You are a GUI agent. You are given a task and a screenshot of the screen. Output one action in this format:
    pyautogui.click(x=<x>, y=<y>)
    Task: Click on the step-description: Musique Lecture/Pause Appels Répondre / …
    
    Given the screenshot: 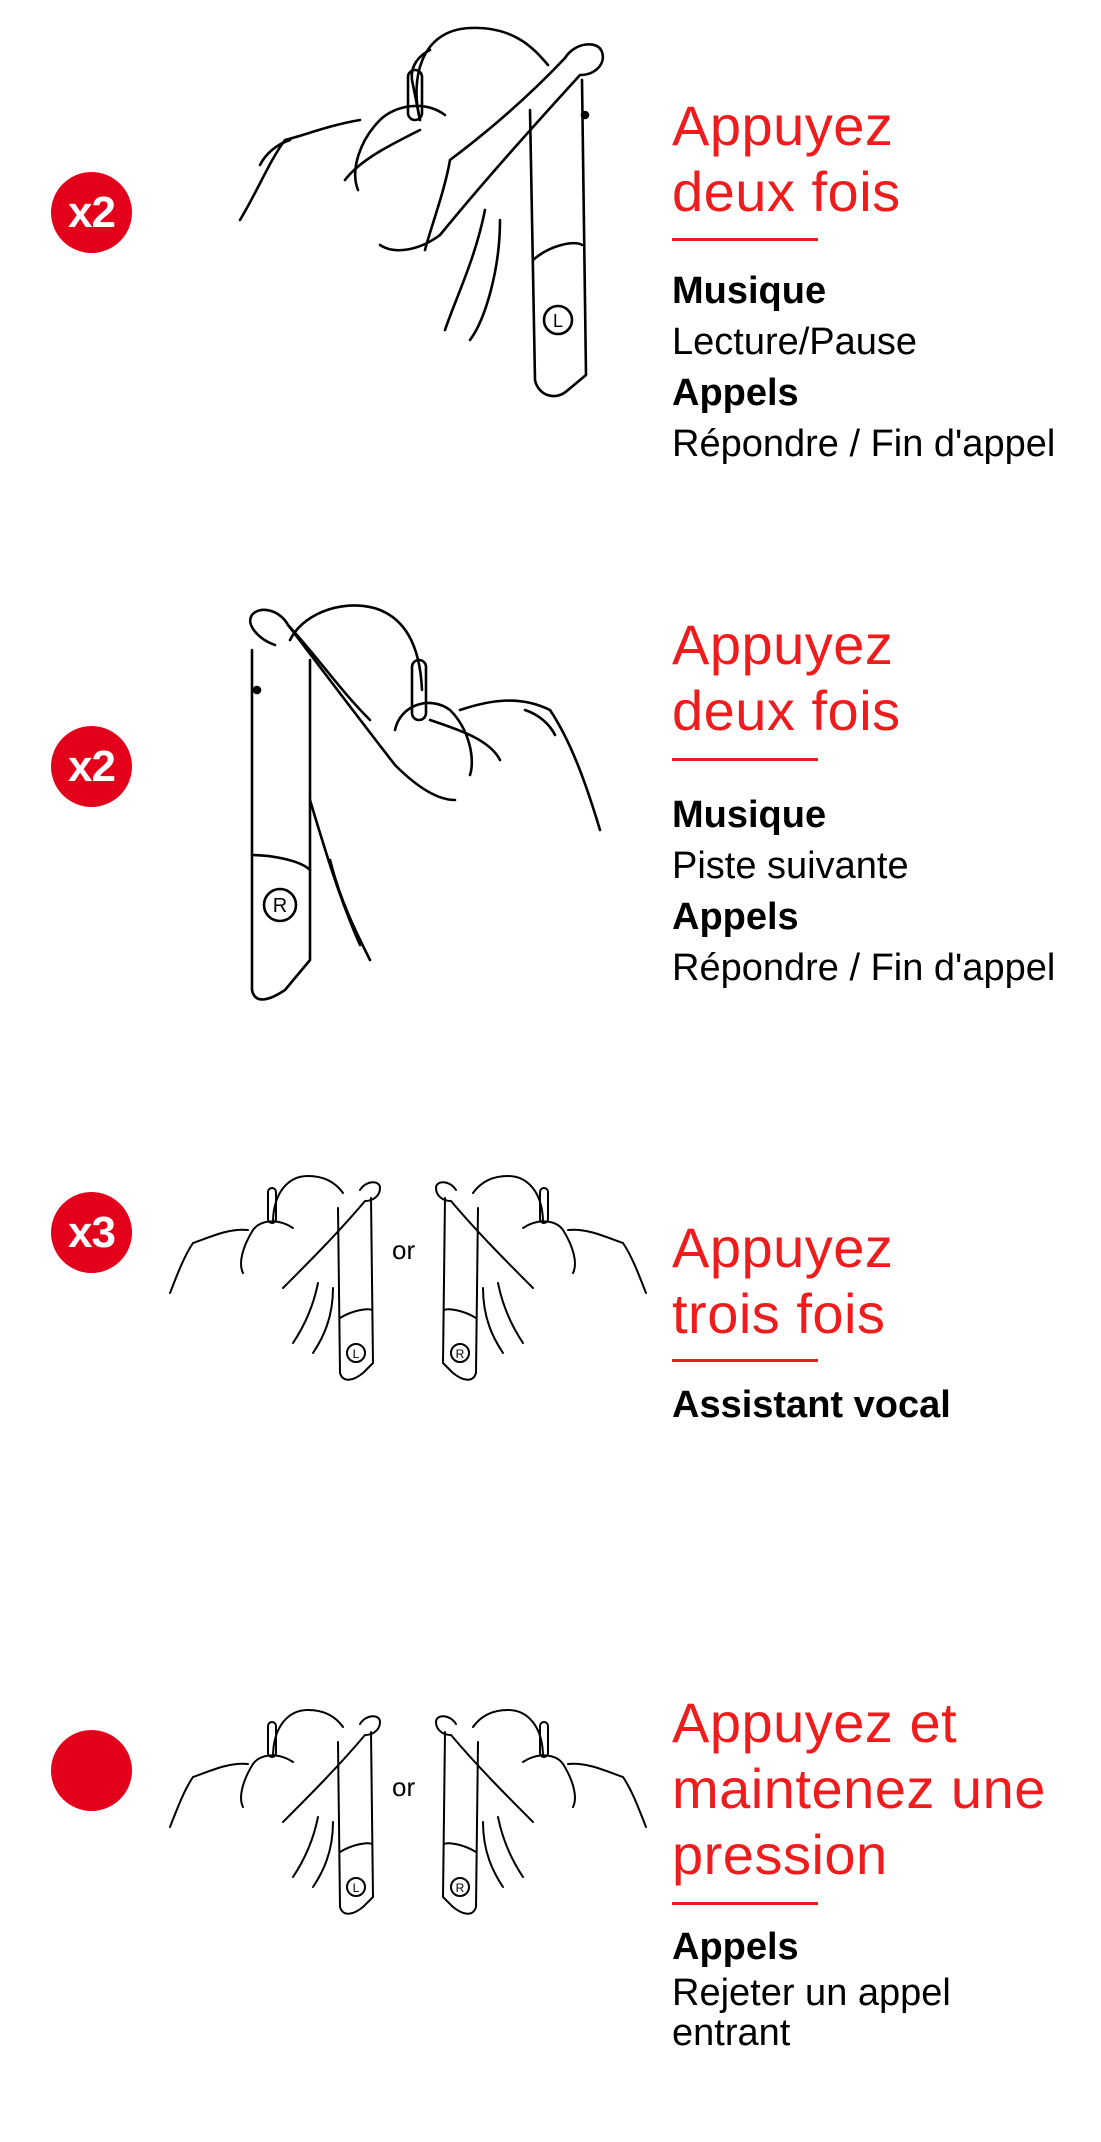 What is the action you would take?
    pyautogui.click(x=863, y=368)
    